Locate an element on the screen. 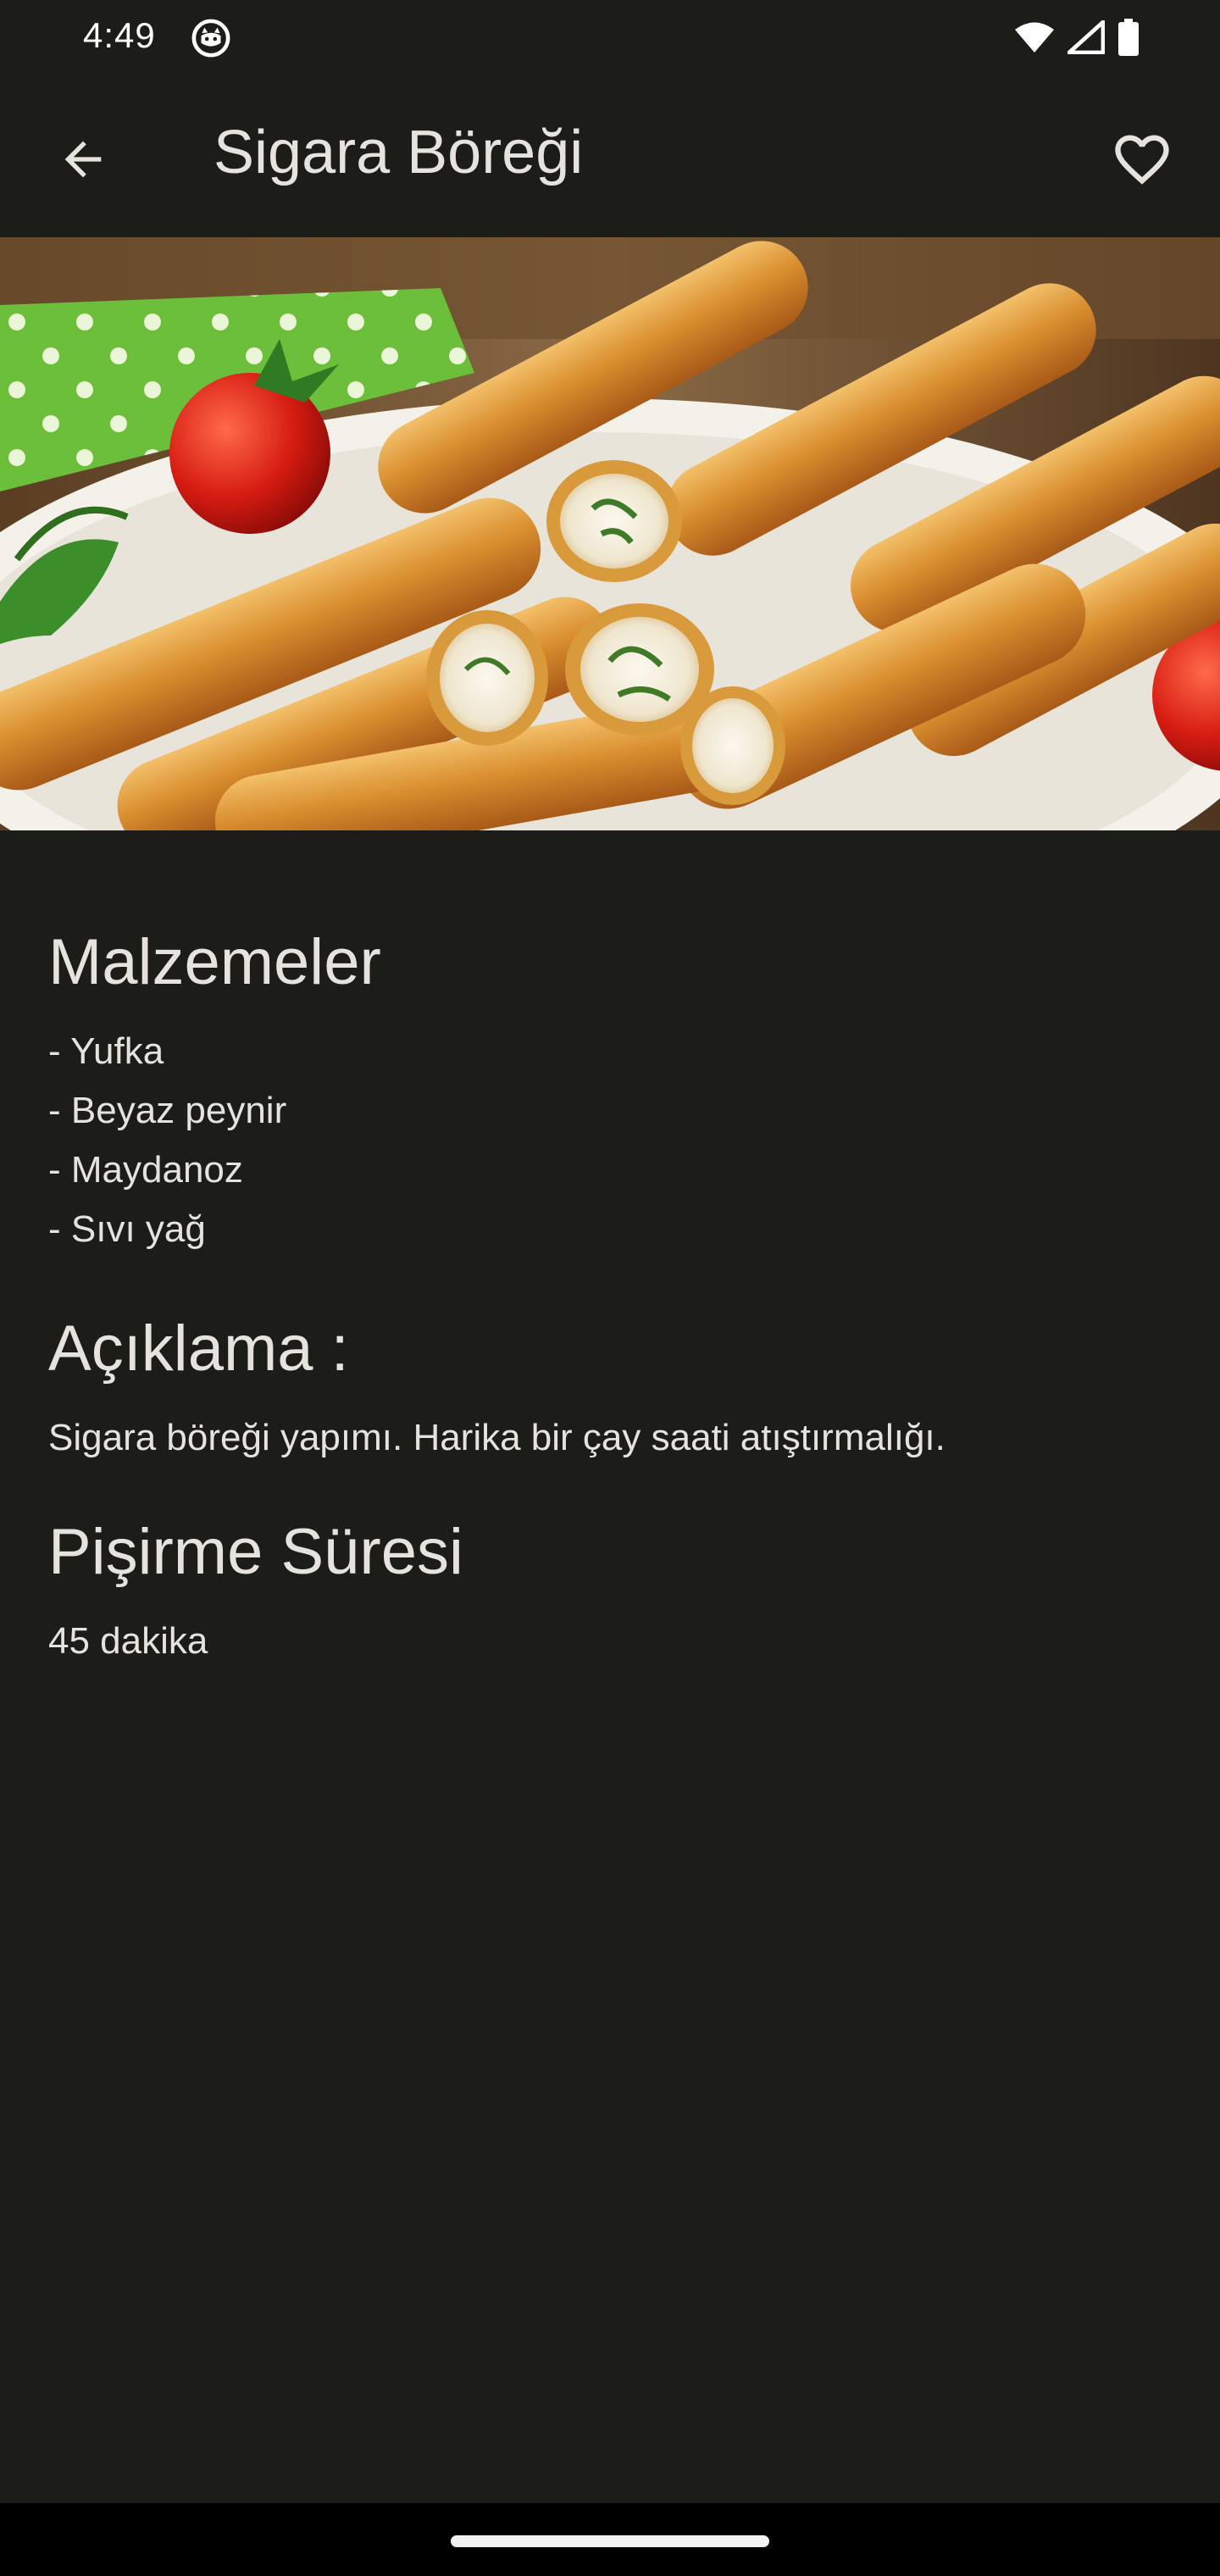  navigation-bar is located at coordinates (610, 2539).